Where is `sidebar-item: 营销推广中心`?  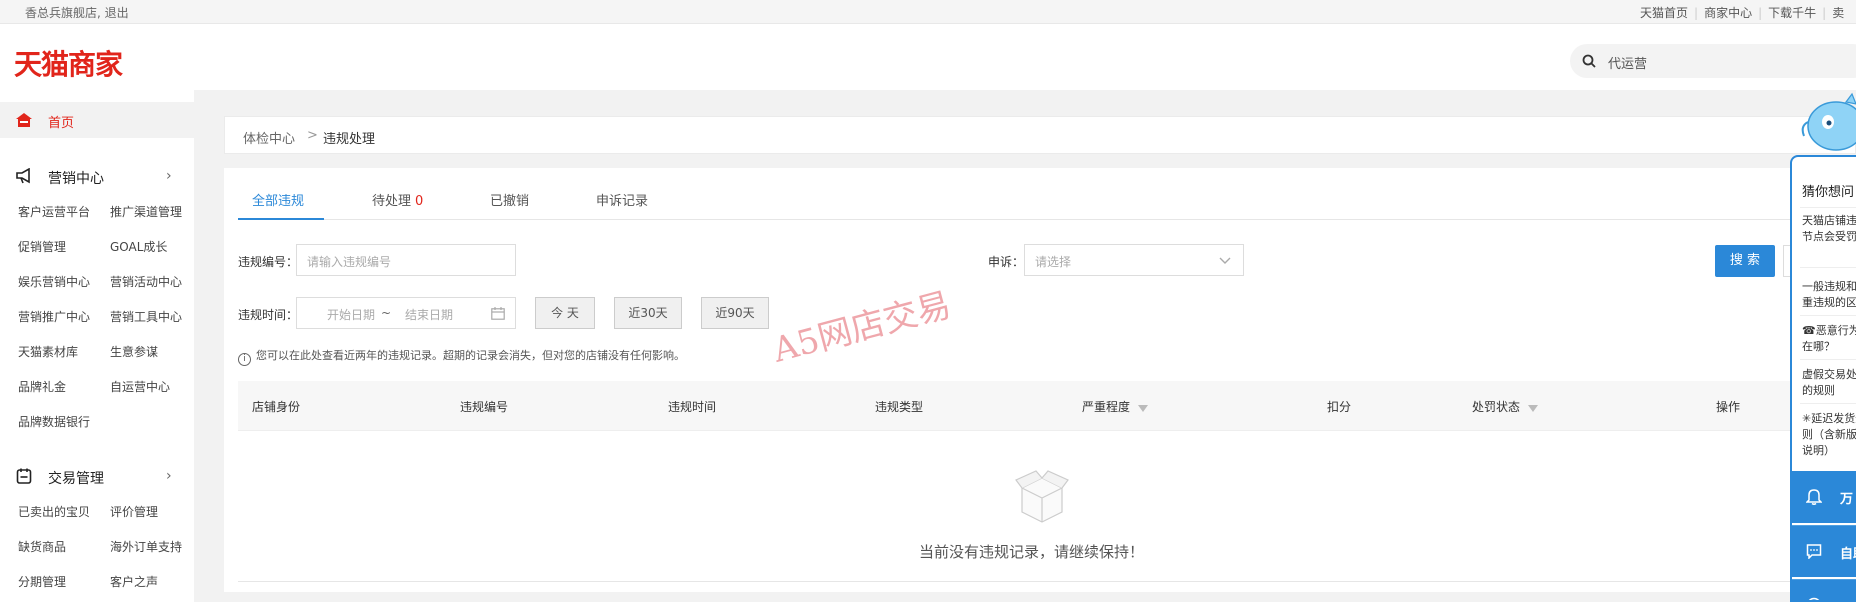
sidebar-item: 营销推广中心 is located at coordinates (54, 316).